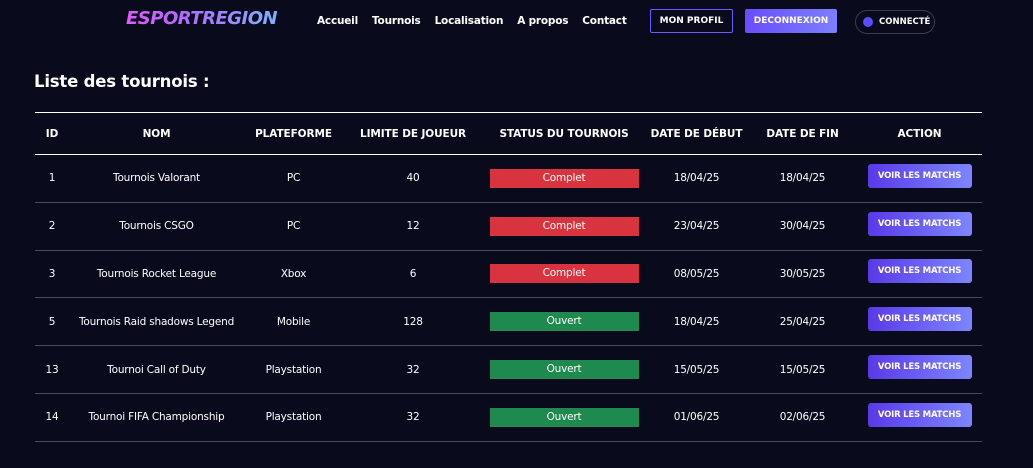 This screenshot has height=468, width=1033. What do you see at coordinates (542, 21) in the screenshot?
I see `nav-link-apropos: A propos` at bounding box center [542, 21].